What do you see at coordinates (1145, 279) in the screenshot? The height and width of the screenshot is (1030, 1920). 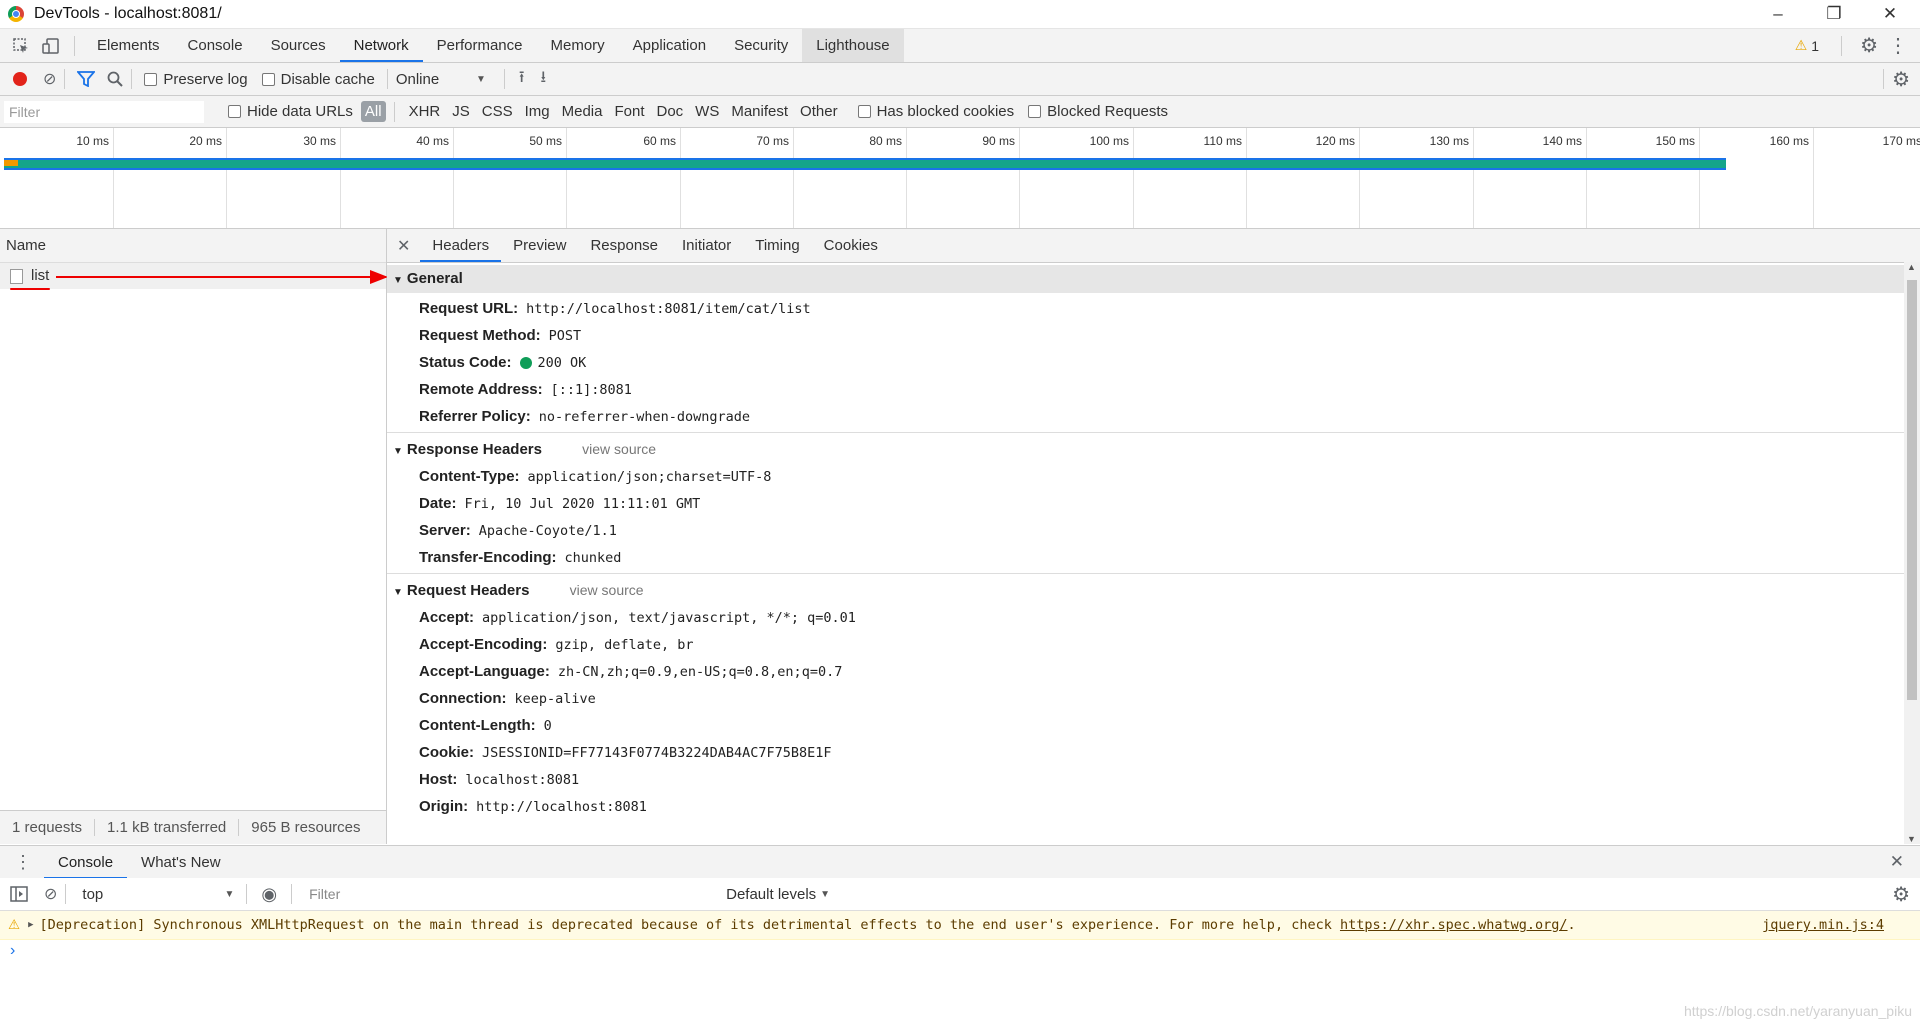 I see `general-section-header: ▼ General` at bounding box center [1145, 279].